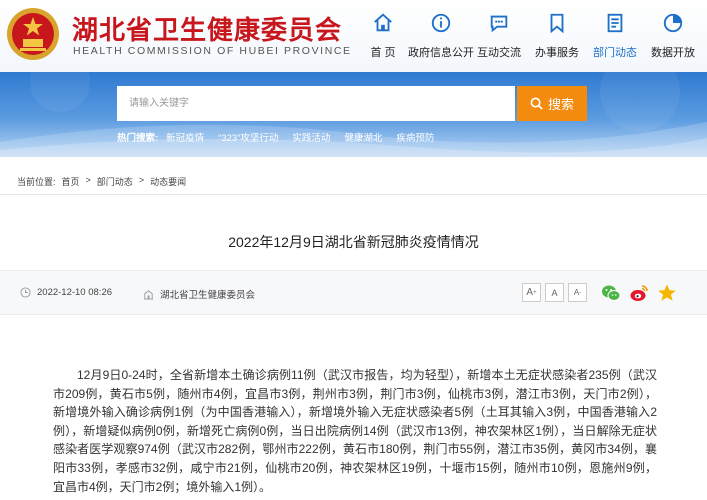 This screenshot has height=500, width=707. Describe the element at coordinates (615, 53) in the screenshot. I see `nav-label: 部门动态` at that location.